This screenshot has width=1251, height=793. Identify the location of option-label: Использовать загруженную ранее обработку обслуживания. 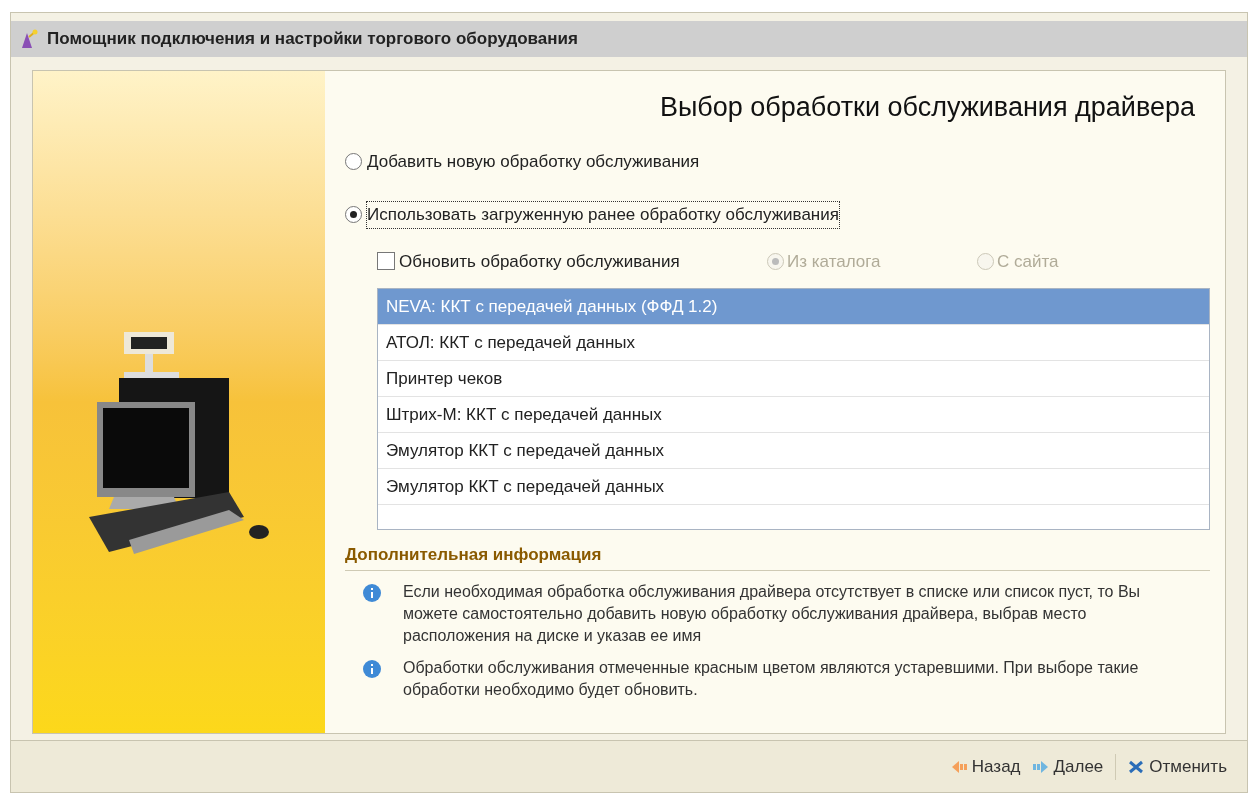
(603, 215).